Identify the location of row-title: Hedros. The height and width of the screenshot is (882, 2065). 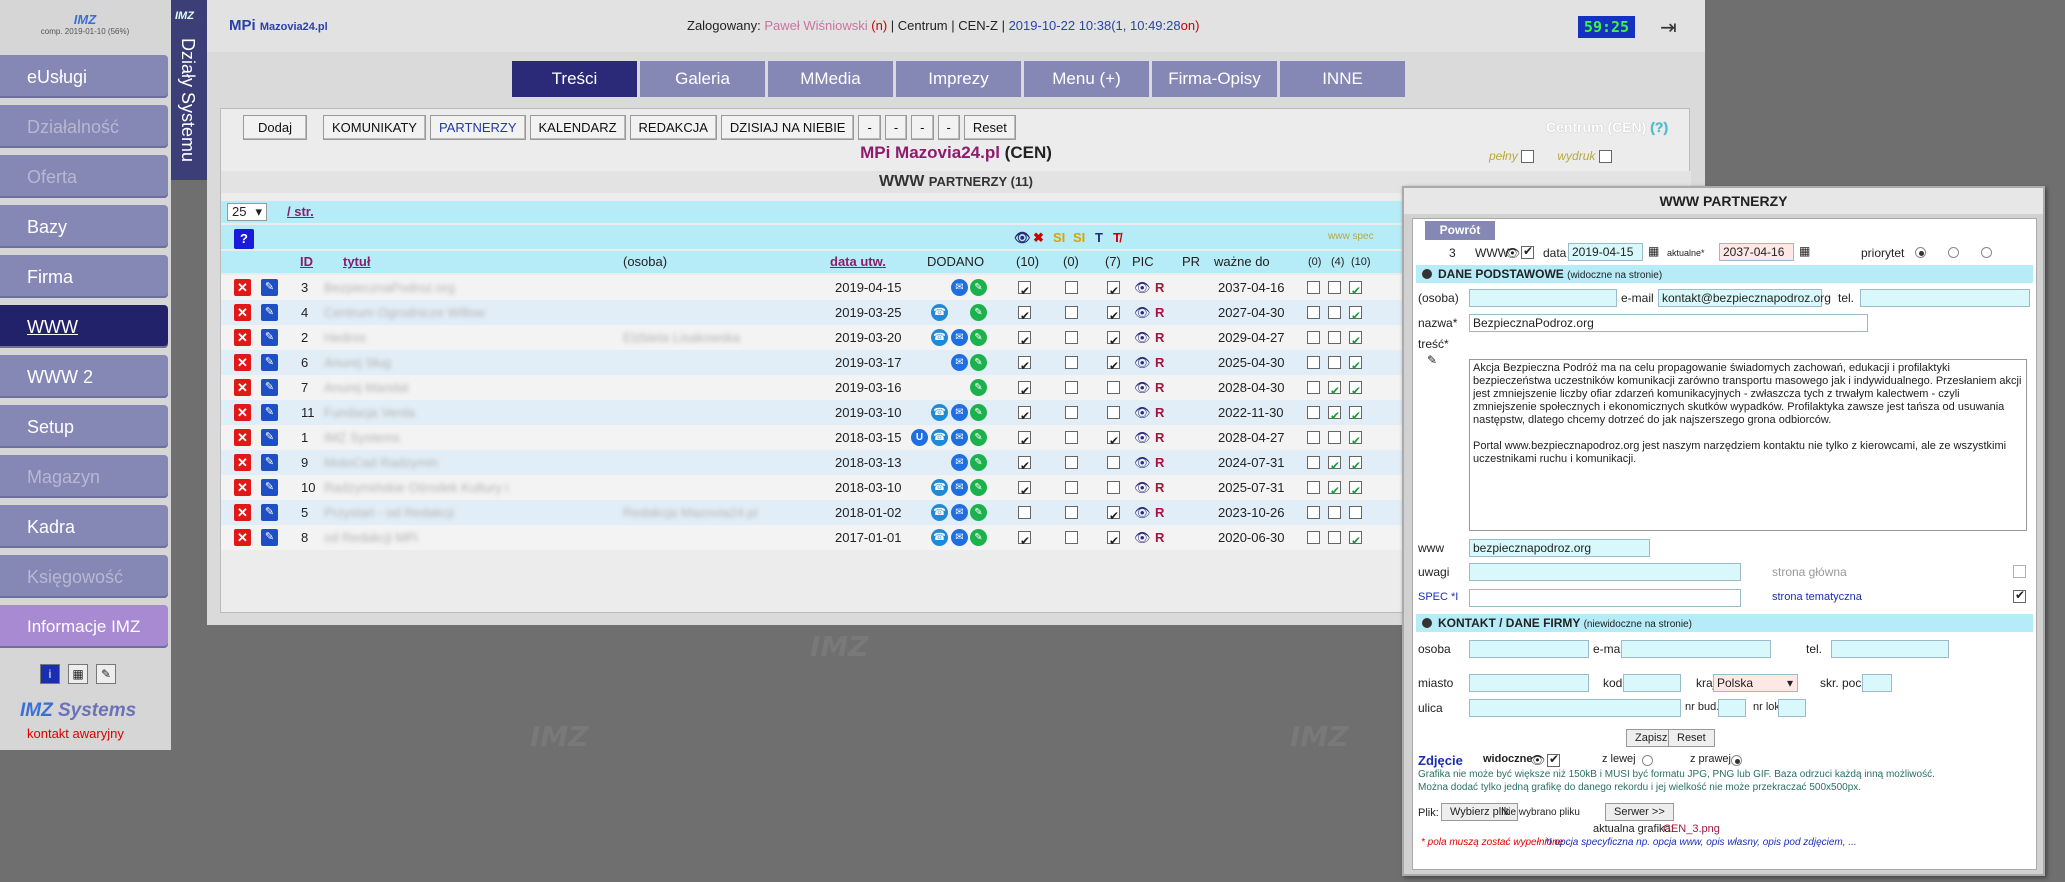
(345, 337).